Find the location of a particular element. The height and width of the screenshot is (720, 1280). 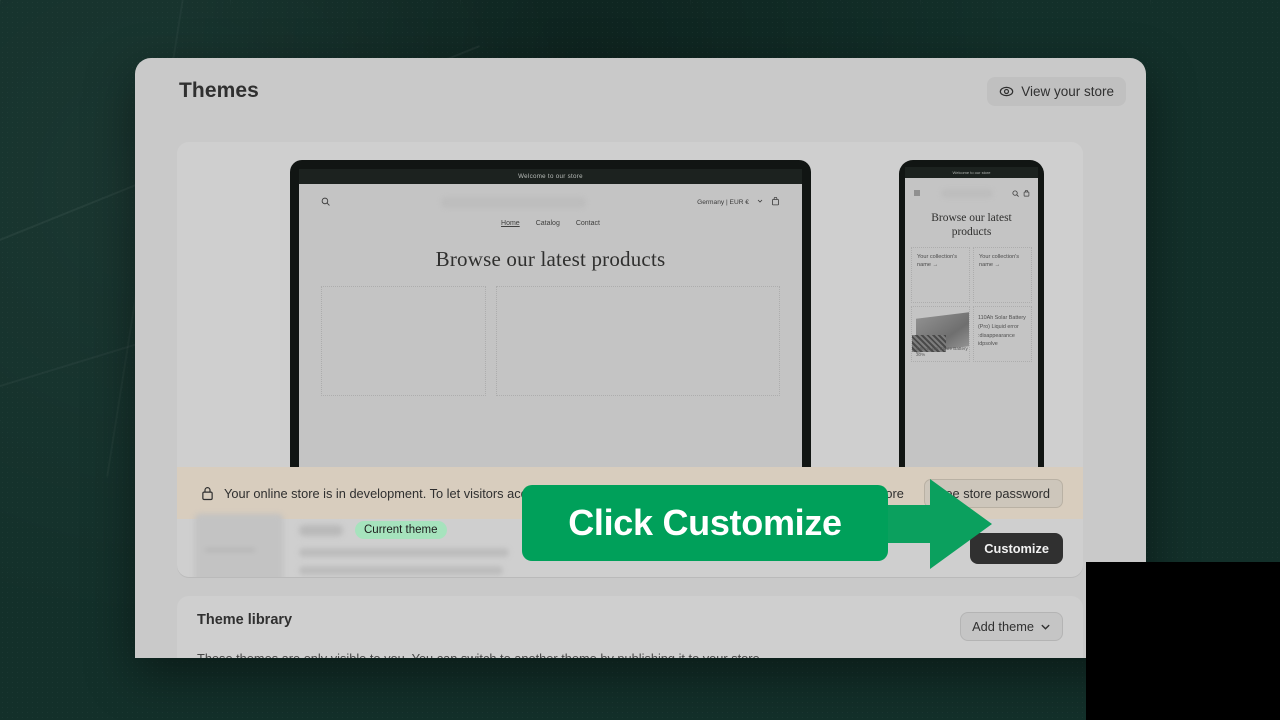

add-theme-button: Add theme is located at coordinates (1011, 626).